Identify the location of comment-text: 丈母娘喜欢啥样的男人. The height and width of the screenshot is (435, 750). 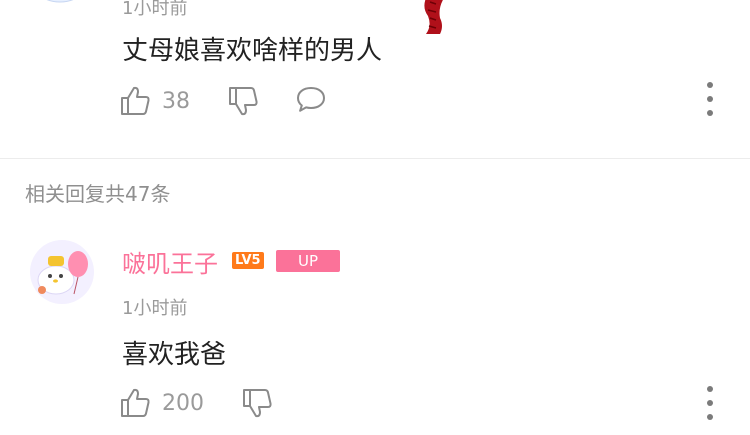
(252, 51).